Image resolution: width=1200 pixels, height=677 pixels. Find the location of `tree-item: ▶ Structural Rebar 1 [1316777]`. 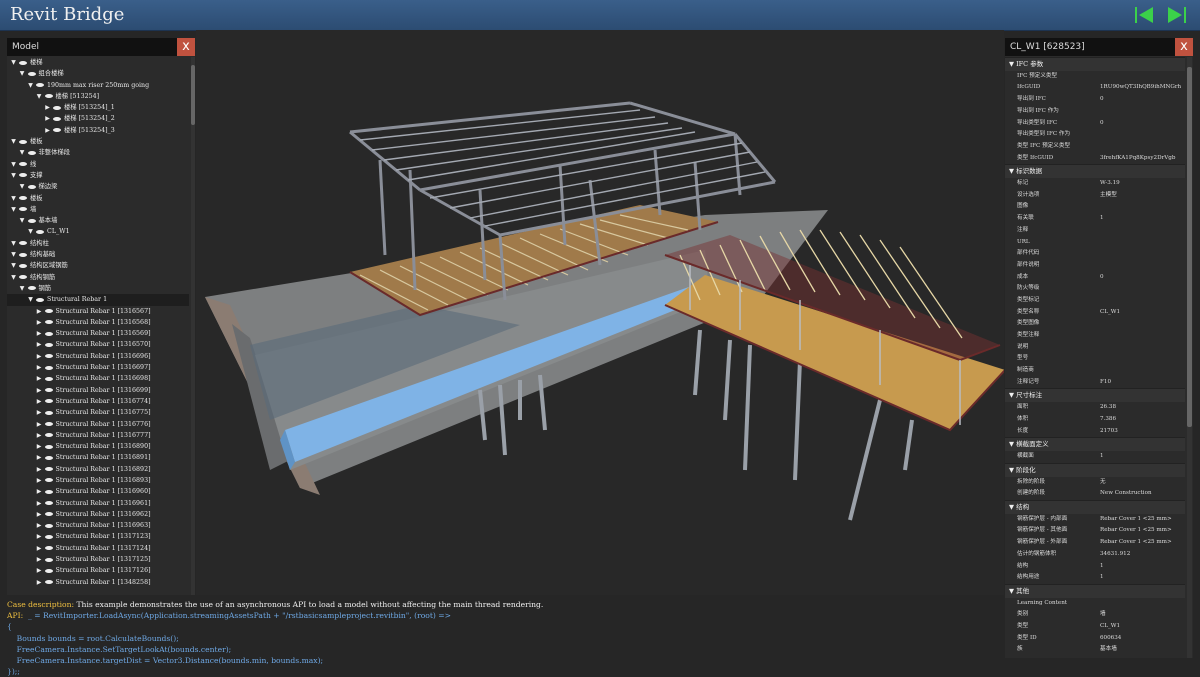

tree-item: ▶ Structural Rebar 1 [1316777] is located at coordinates (98, 435).